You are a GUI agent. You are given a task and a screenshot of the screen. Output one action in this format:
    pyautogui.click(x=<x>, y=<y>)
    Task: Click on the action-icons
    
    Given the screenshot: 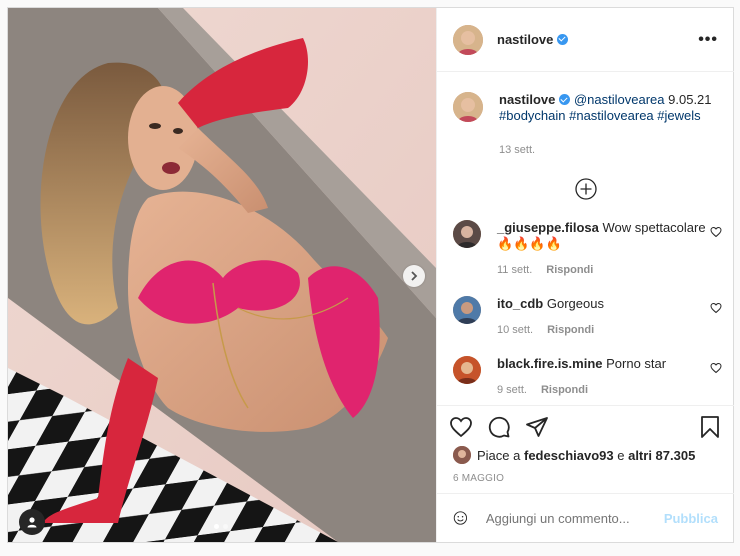 What is the action you would take?
    pyautogui.click(x=585, y=424)
    